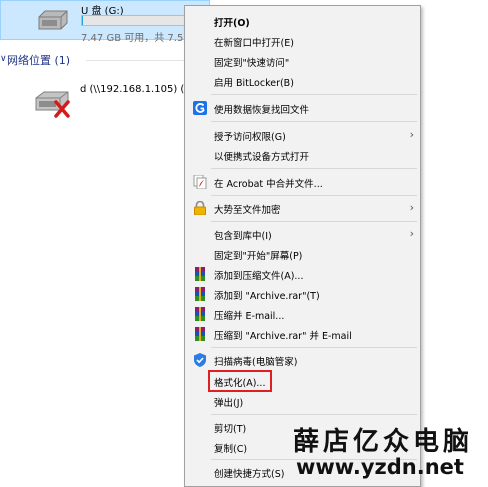  Describe the element at coordinates (302, 234) in the screenshot. I see `menu-item-include-in-library: 包含到库中(I) ›` at that location.